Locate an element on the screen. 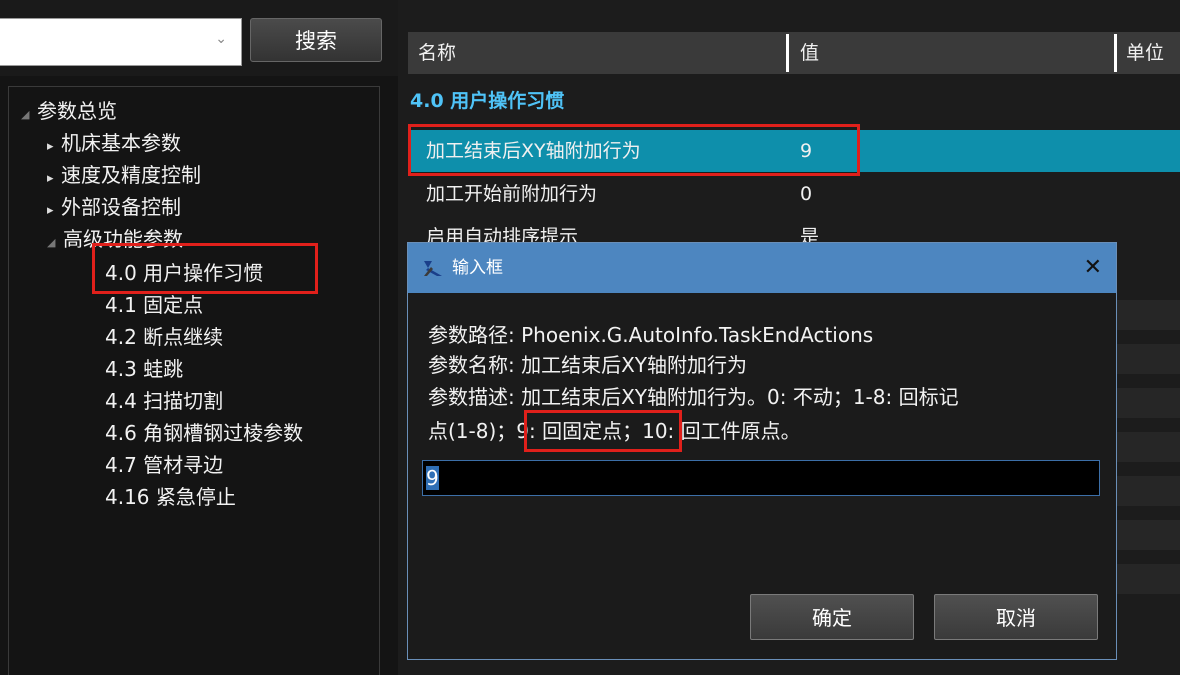 This screenshot has width=1180, height=675. dialog-titlebar: 输入框 ✕ is located at coordinates (762, 268).